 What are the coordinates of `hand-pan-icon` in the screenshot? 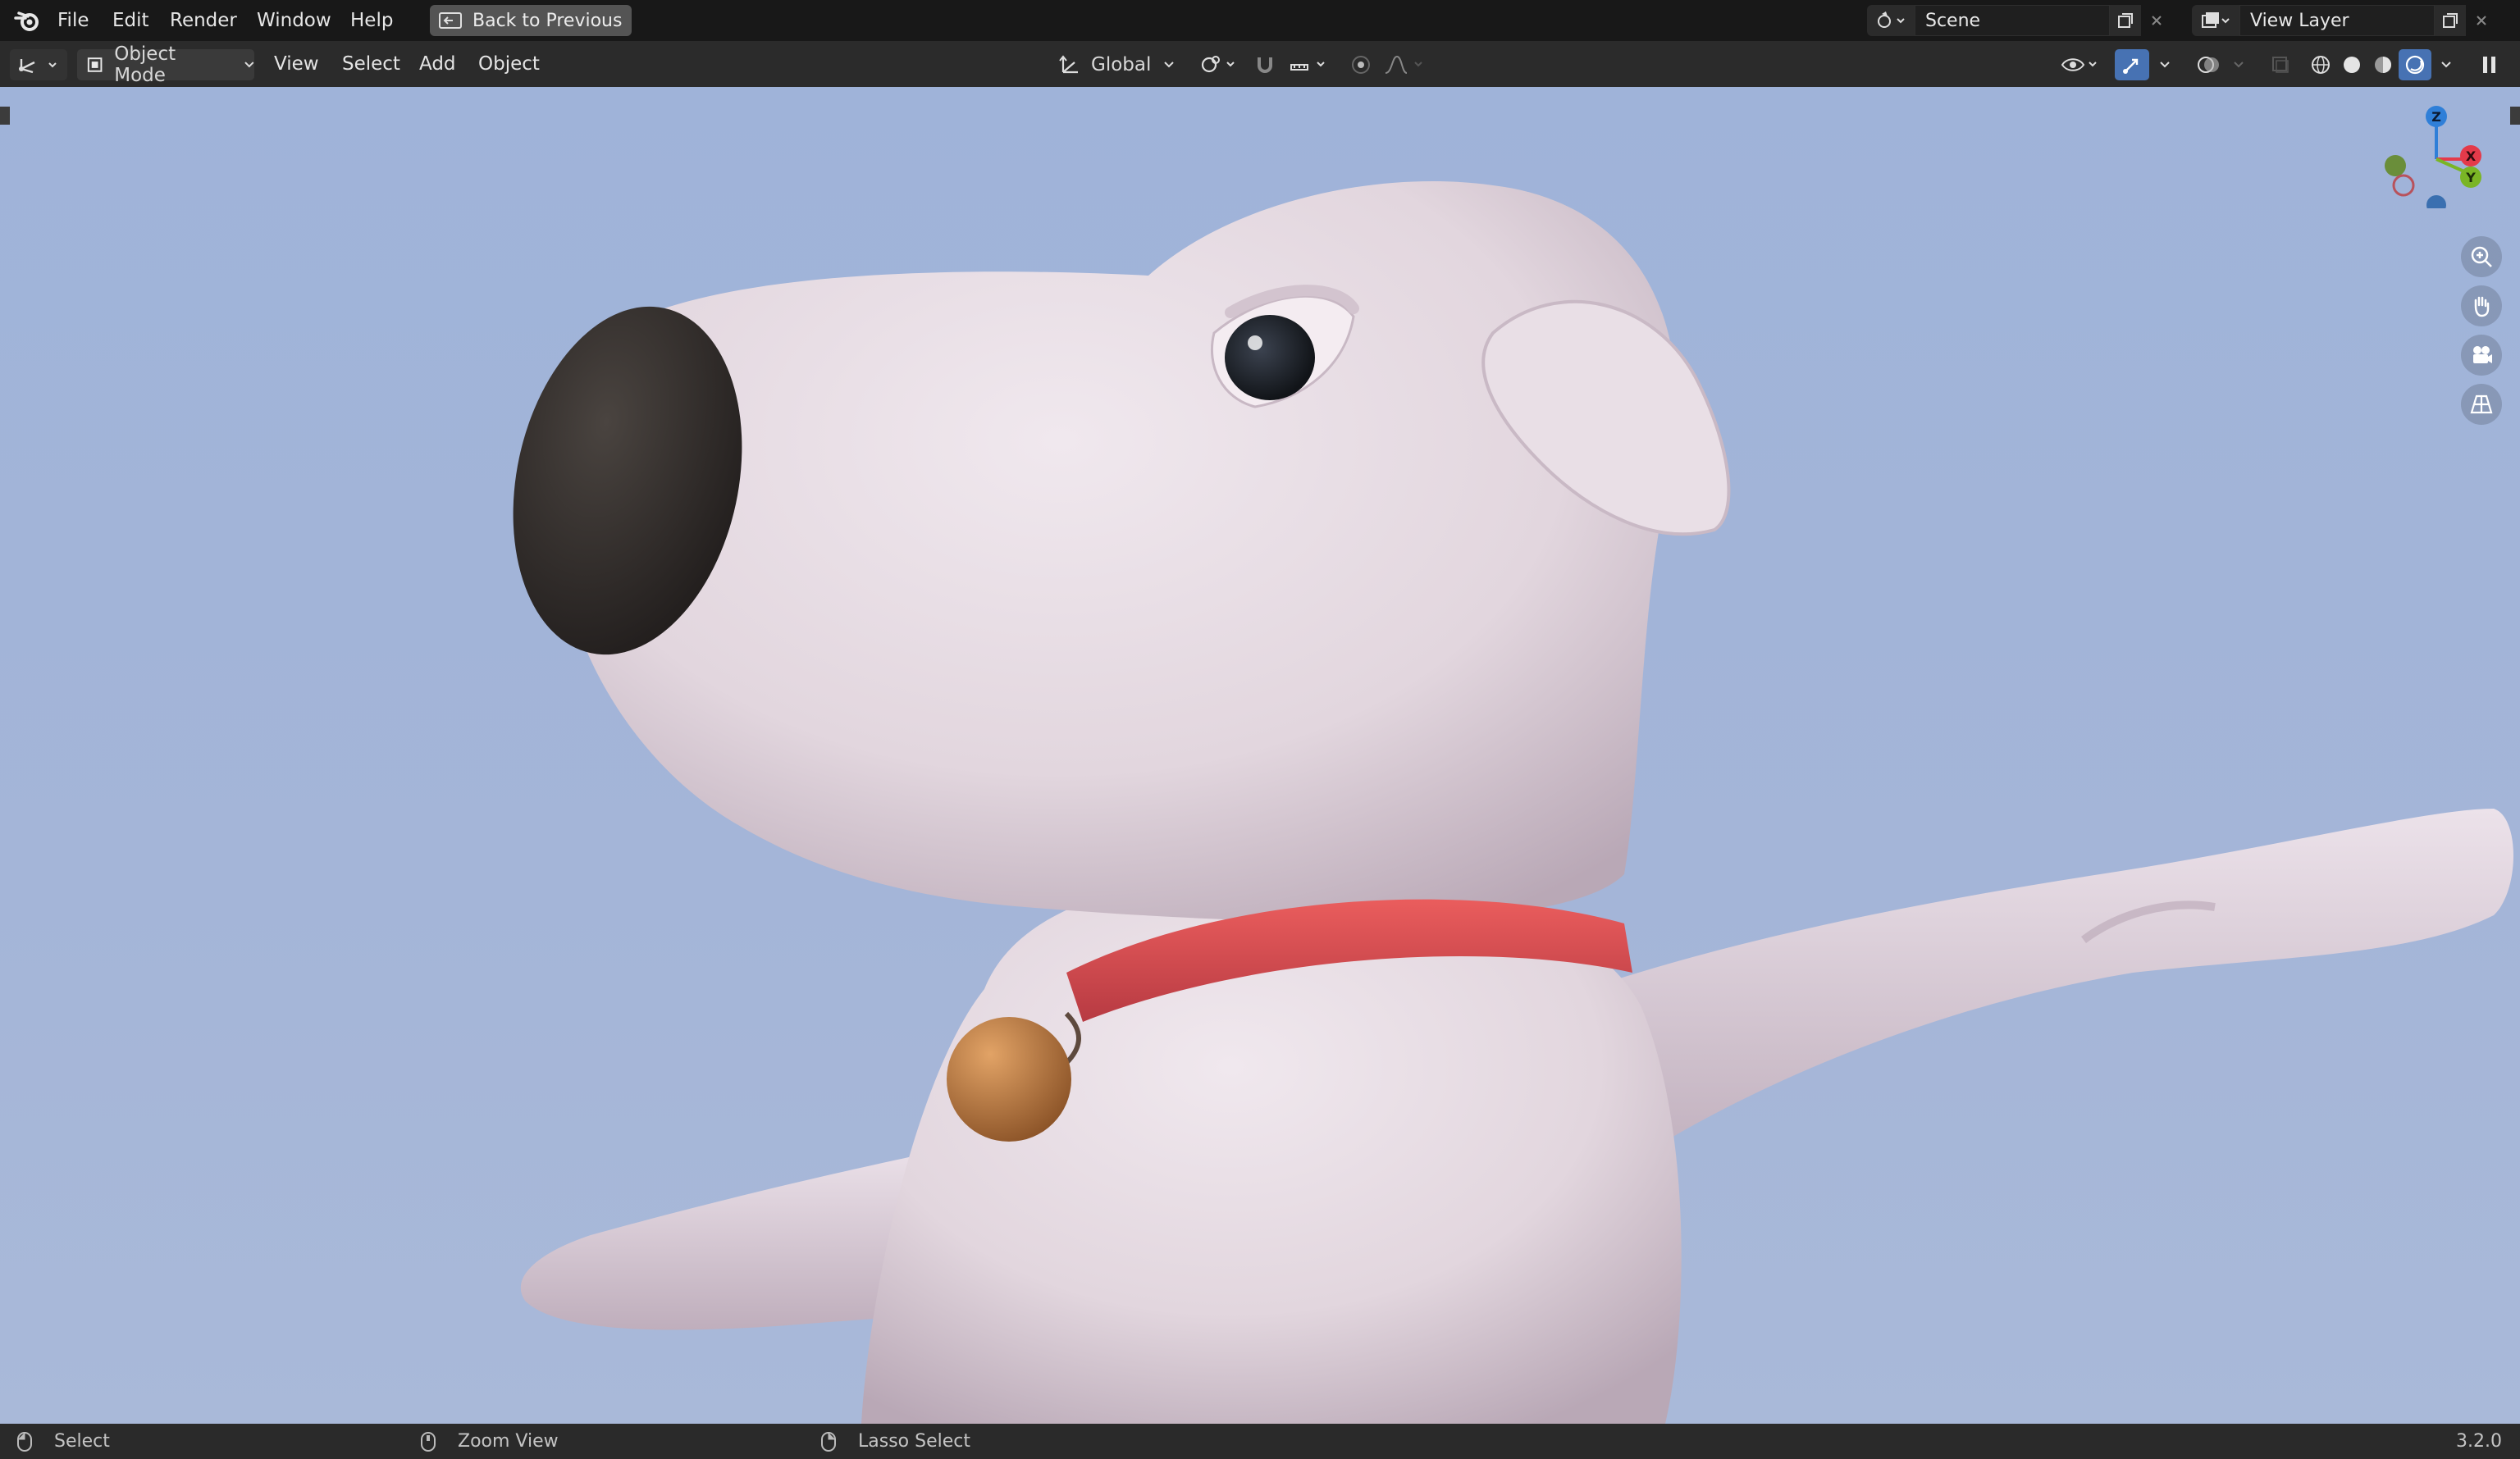 It's located at (2482, 306).